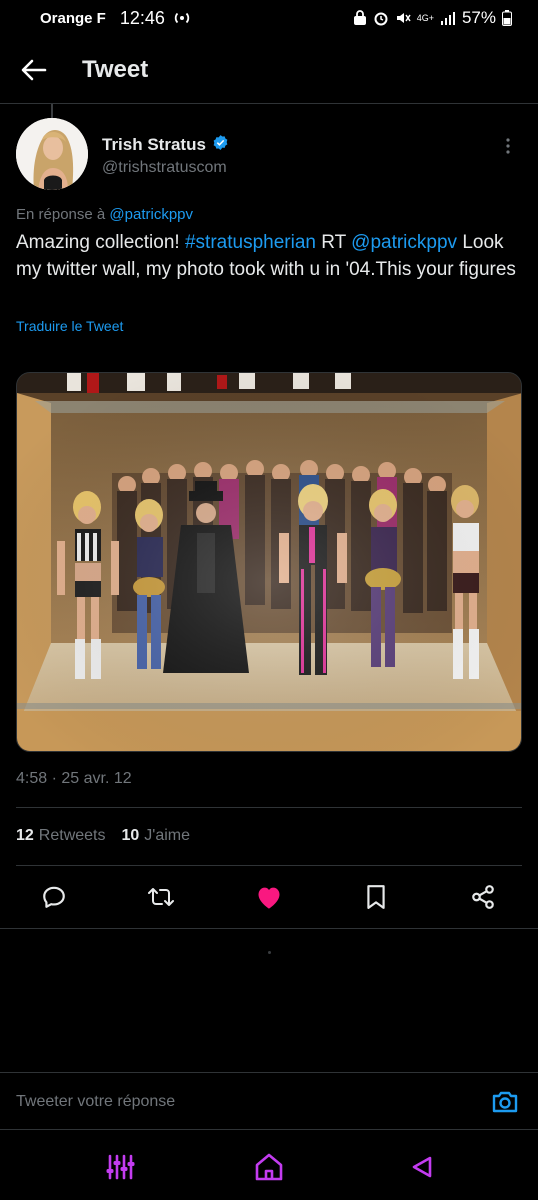 The width and height of the screenshot is (538, 1200). Describe the element at coordinates (269, 18) in the screenshot. I see `status-bar: Orange F 12:46 4G+ 57%` at that location.